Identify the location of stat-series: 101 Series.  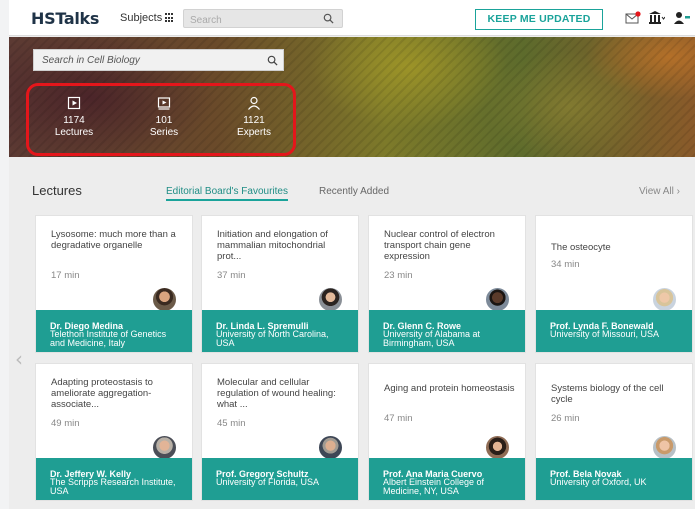
(164, 117).